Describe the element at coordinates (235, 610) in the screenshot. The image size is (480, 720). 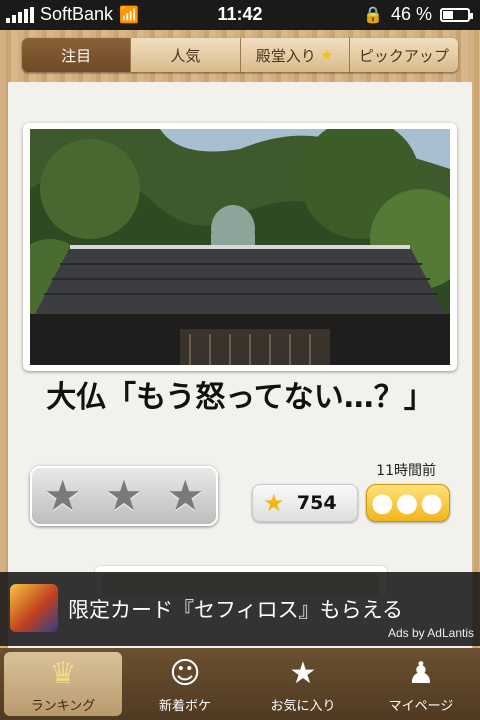
I see `ad-text: 限定カード『セフィロス』もらえる` at that location.